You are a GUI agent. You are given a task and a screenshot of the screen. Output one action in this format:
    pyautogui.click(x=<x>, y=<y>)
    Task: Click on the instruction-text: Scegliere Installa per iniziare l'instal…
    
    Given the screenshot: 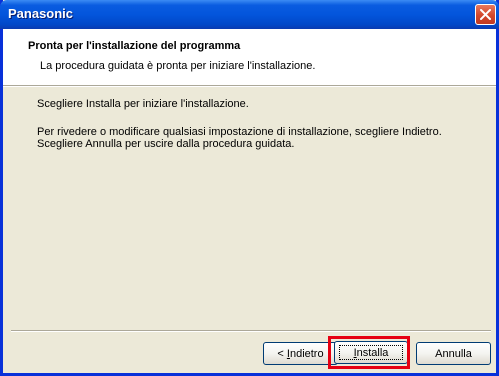 What is the action you would take?
    pyautogui.click(x=143, y=104)
    